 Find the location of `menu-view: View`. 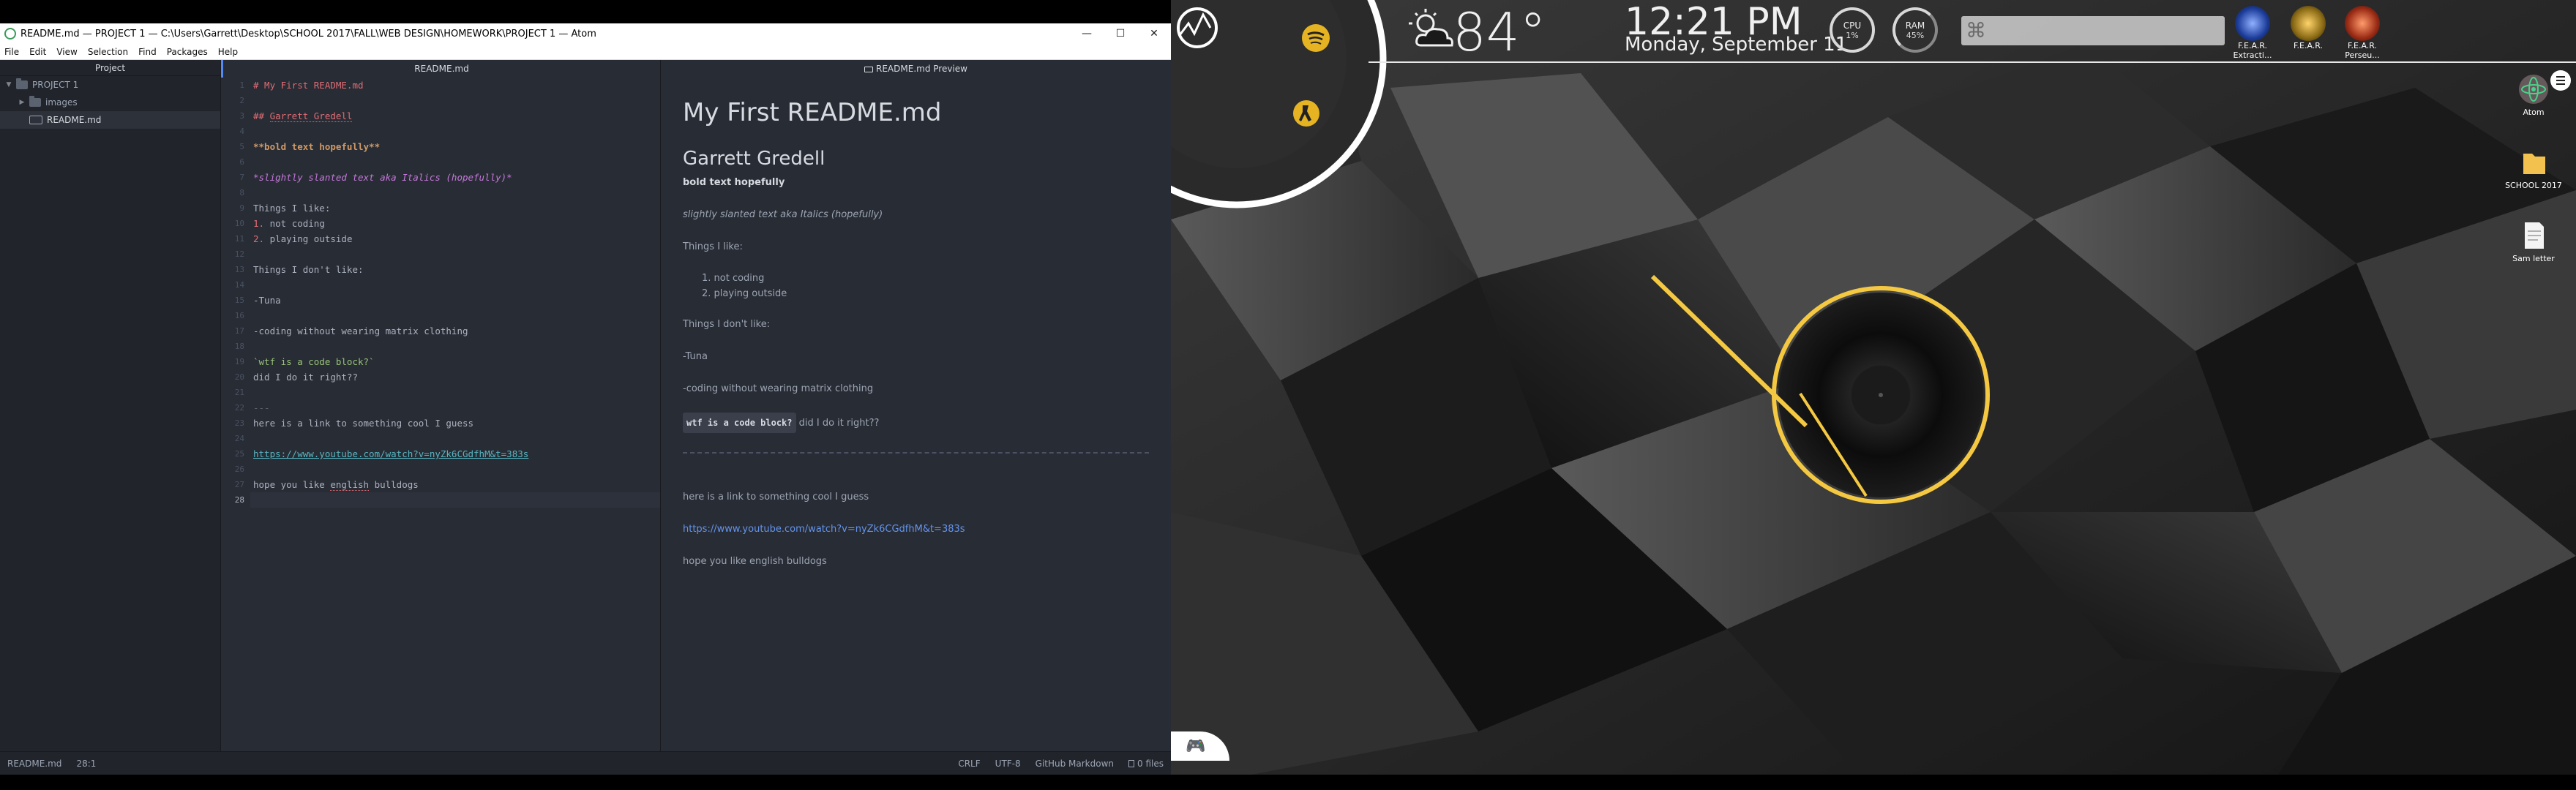

menu-view: View is located at coordinates (67, 52).